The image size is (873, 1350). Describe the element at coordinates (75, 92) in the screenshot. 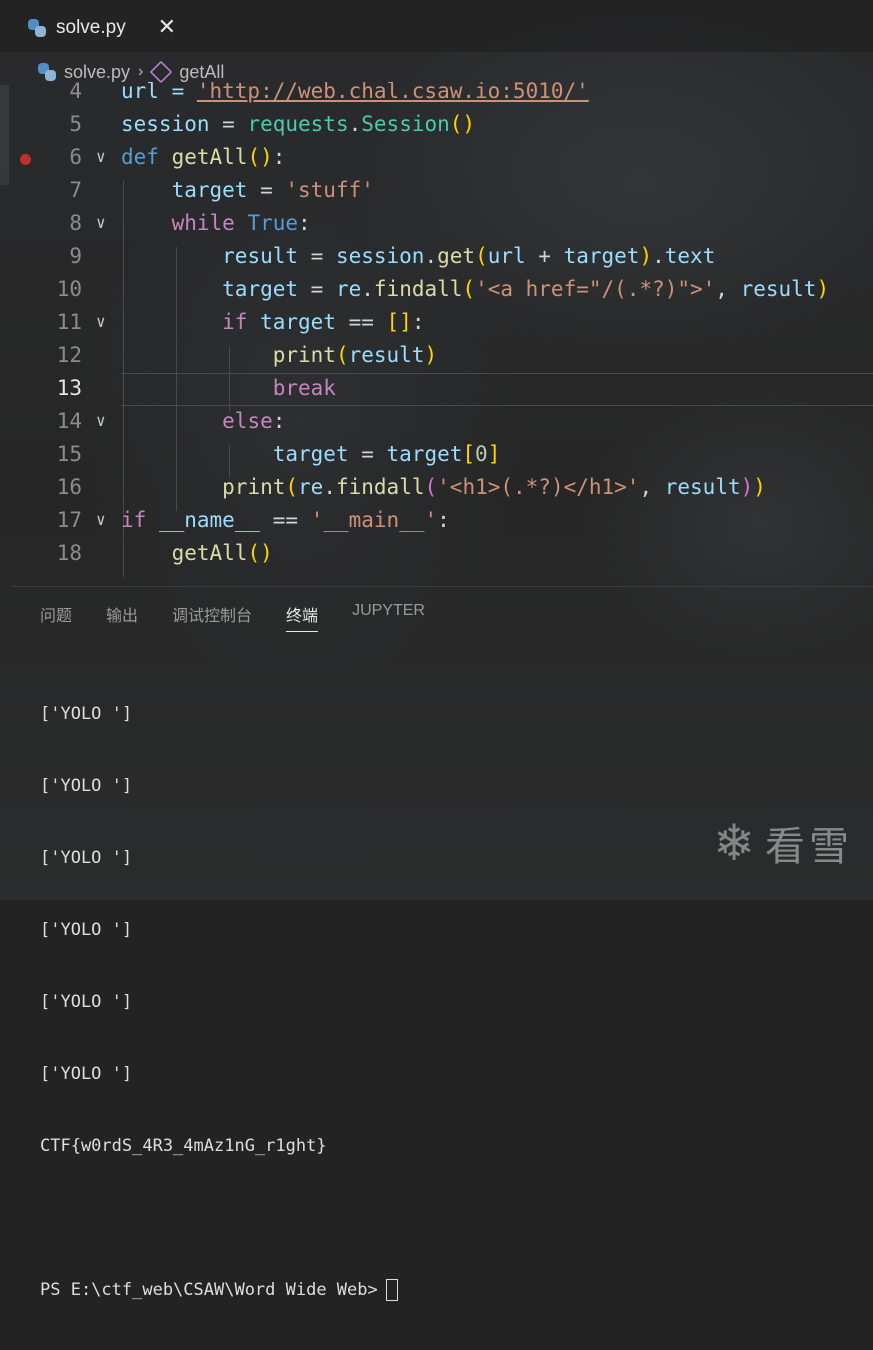

I see `line-number: 4` at that location.